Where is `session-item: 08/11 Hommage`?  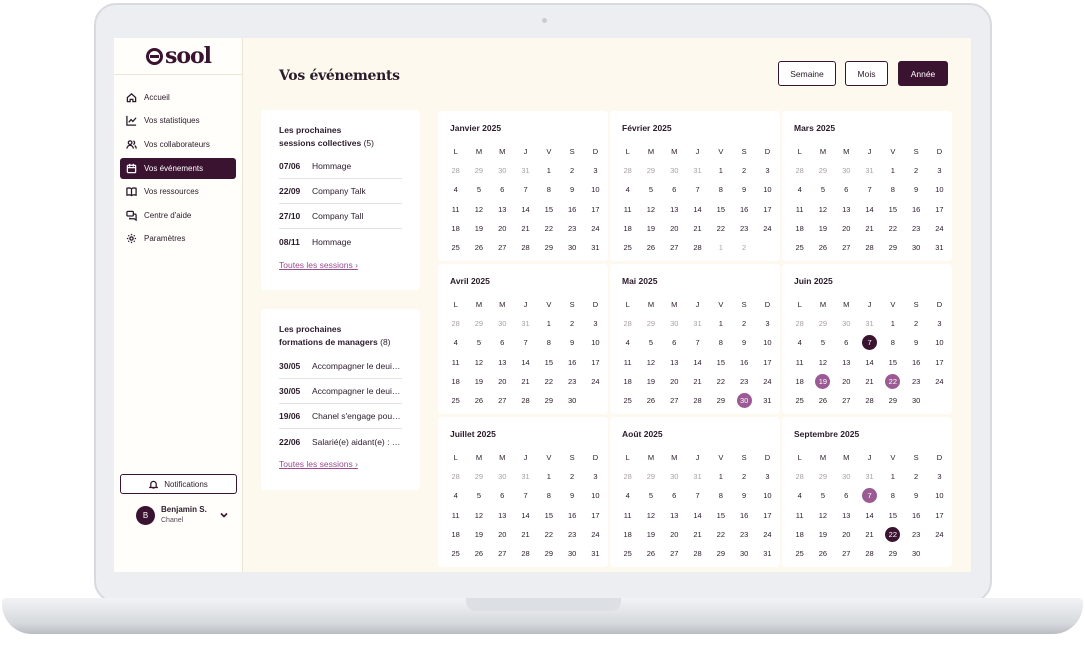
session-item: 08/11 Hommage is located at coordinates (340, 241).